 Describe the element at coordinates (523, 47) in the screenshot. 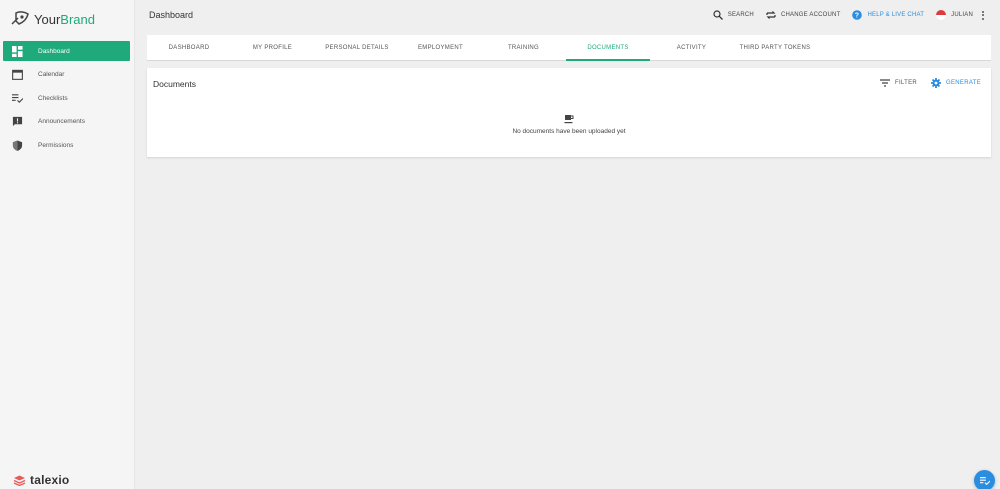

I see `tab-training: TRAINING` at that location.